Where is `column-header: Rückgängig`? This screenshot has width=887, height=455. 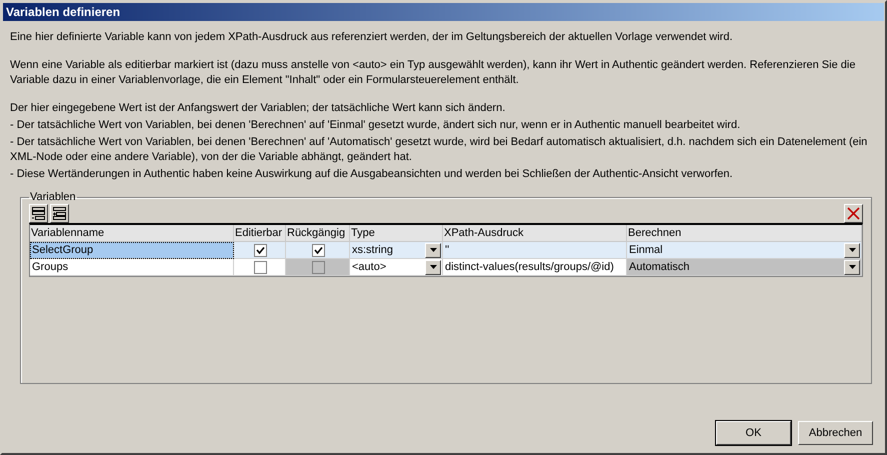 column-header: Rückgängig is located at coordinates (318, 233).